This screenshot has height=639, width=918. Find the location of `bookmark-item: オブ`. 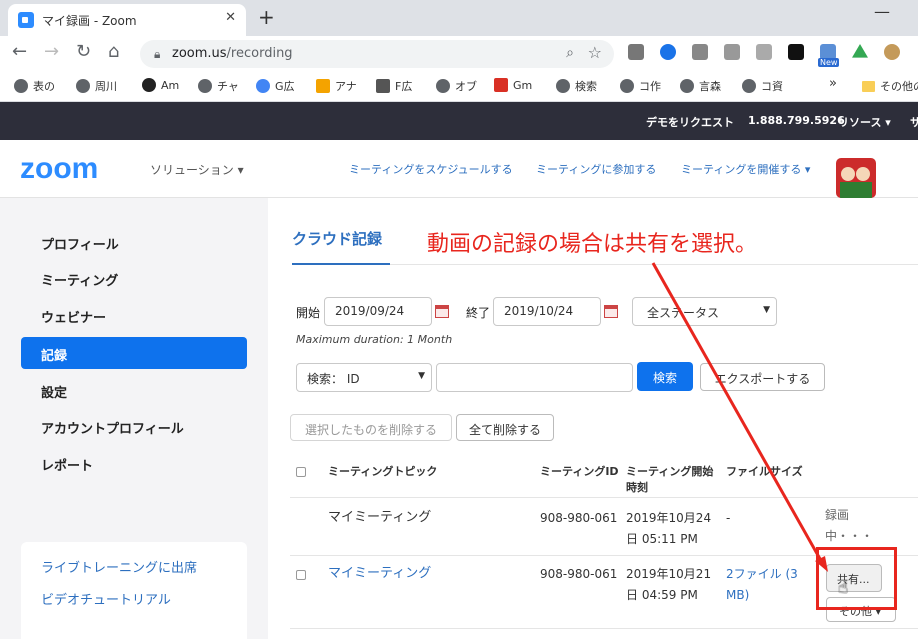

bookmark-item: オブ is located at coordinates (456, 86).